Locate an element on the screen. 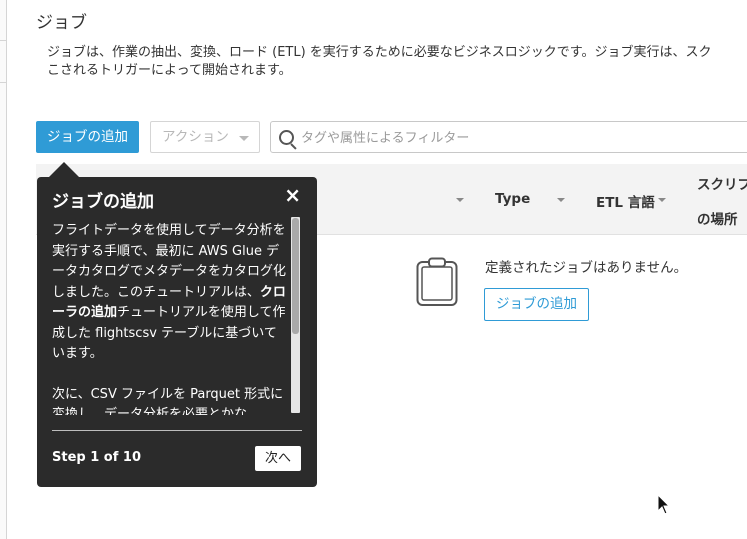  scrollbar-thumb is located at coordinates (295, 276).